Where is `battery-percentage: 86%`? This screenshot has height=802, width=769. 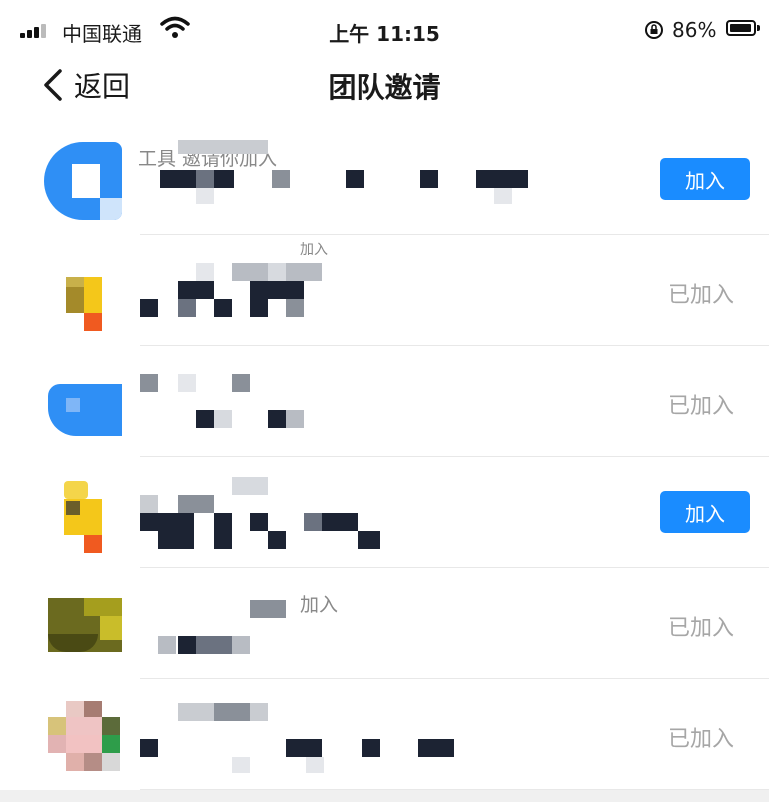
battery-percentage: 86% is located at coordinates (694, 30).